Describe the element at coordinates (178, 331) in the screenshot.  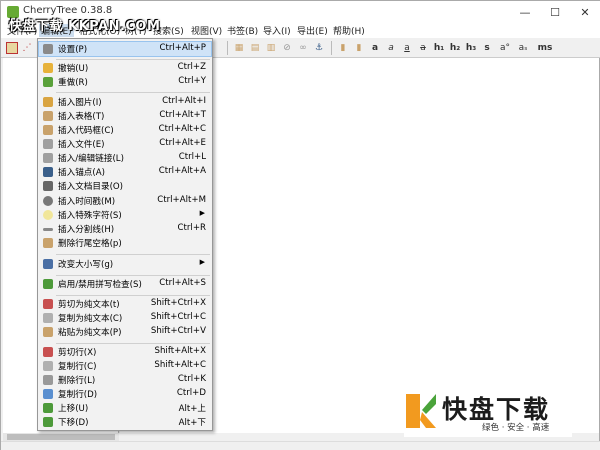
I see `menu-item-shortcut: Shift+Ctrl+V` at that location.